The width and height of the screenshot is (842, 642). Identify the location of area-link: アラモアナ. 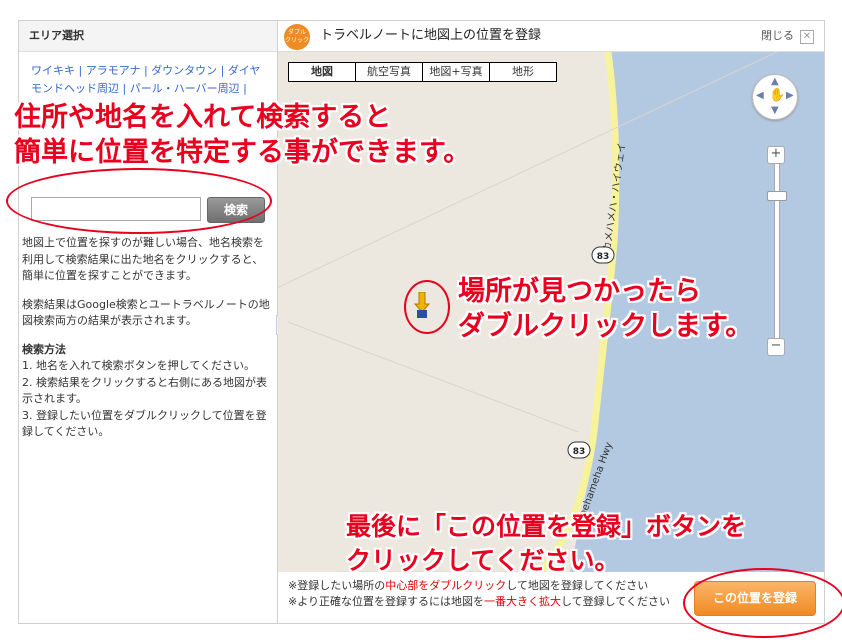
(113, 70).